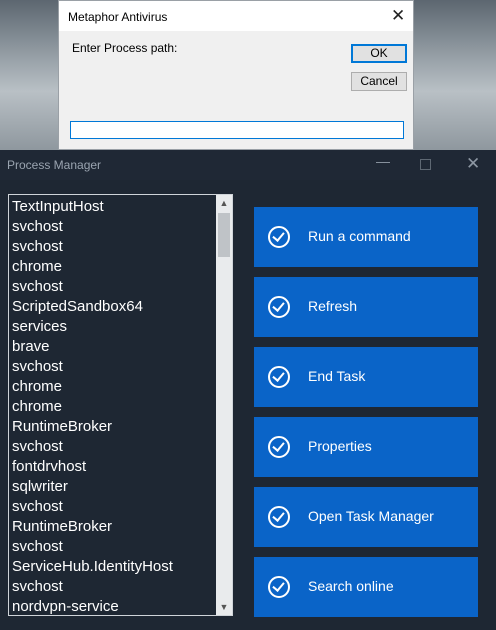  Describe the element at coordinates (113, 207) in the screenshot. I see `list-item: TextInputHost` at that location.